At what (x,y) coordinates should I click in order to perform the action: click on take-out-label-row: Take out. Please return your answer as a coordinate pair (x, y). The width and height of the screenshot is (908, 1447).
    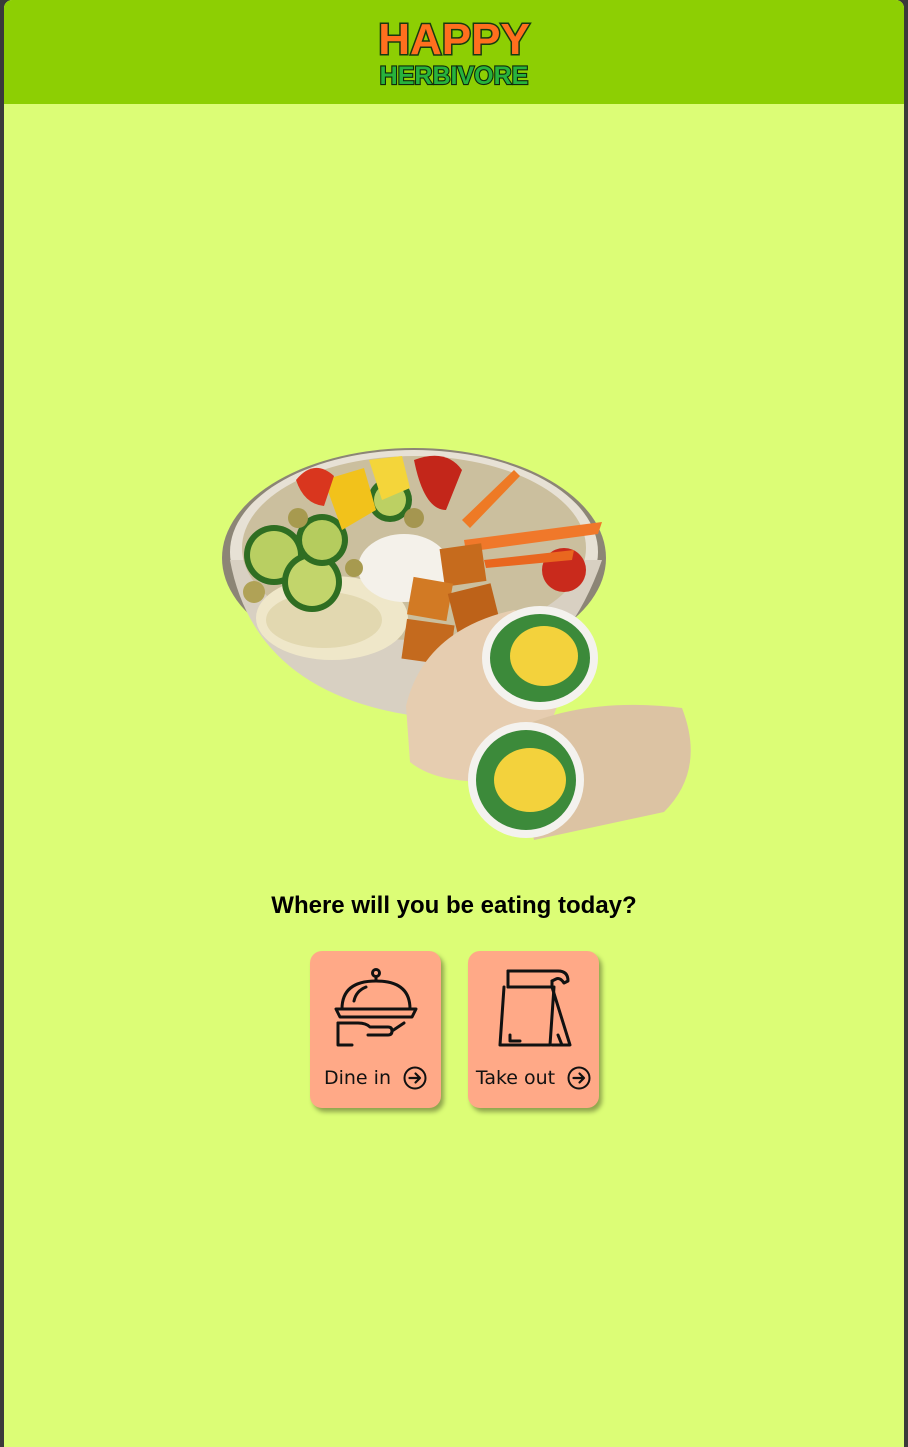
    Looking at the image, I should click on (533, 1078).